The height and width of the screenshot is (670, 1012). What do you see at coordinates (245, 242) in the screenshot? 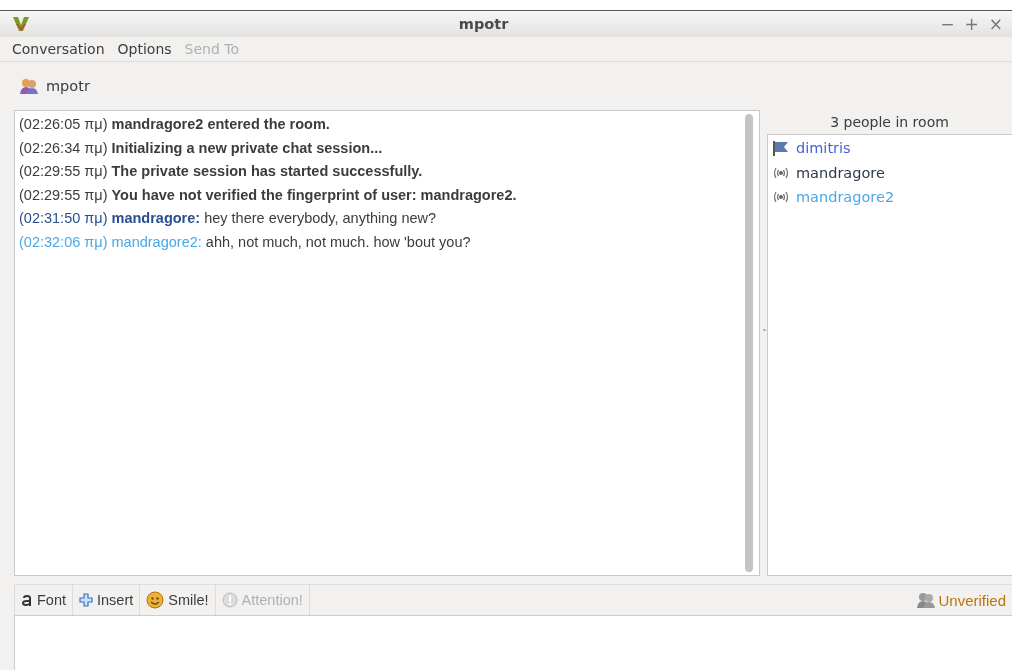
I see `chat-message: (02:32:06 πμ) mandragore2: ahh, not much, not much. how 'bout you?` at bounding box center [245, 242].